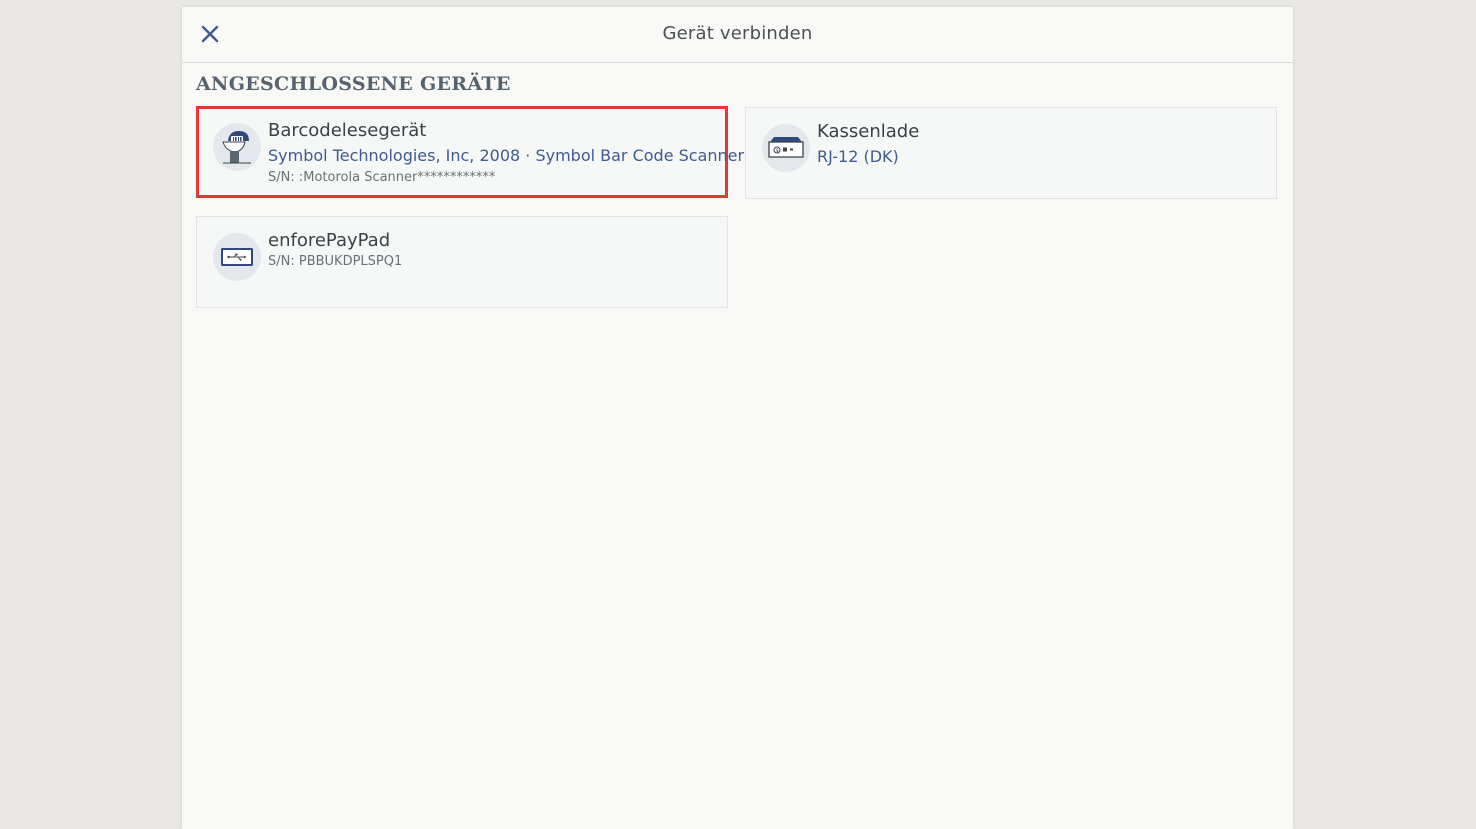 The width and height of the screenshot is (1476, 829). I want to click on device-title: enforePayPad, so click(329, 240).